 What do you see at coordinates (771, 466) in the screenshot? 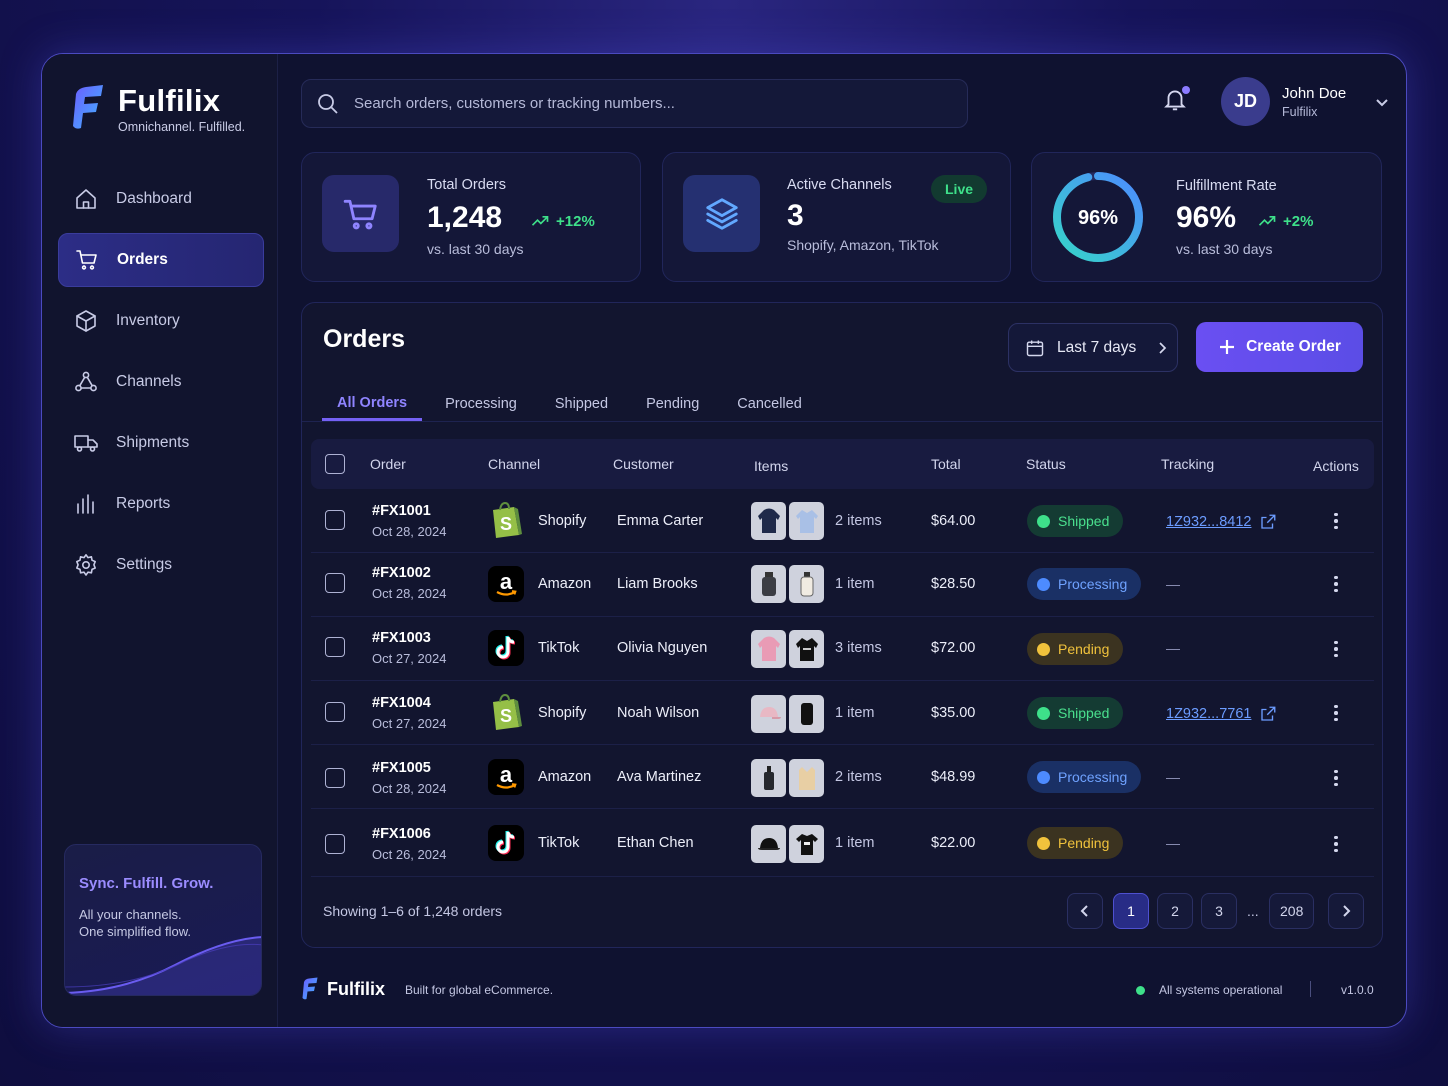
I see `column-header-items: Items` at bounding box center [771, 466].